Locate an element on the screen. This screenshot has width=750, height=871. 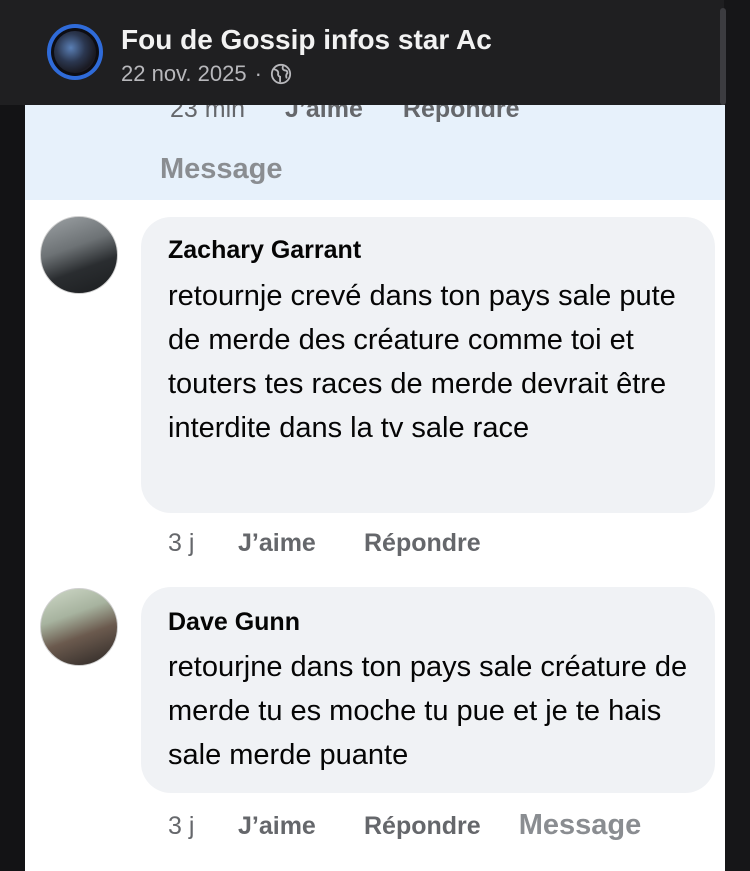
globe-icon is located at coordinates (281, 74).